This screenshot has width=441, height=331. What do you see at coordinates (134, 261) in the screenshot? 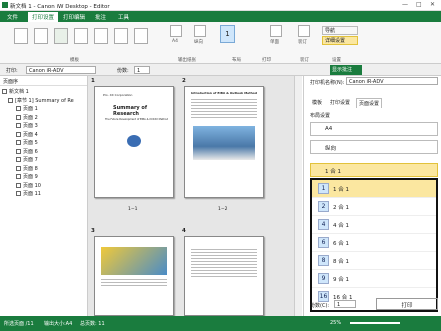
I see `map-image` at bounding box center [134, 261].